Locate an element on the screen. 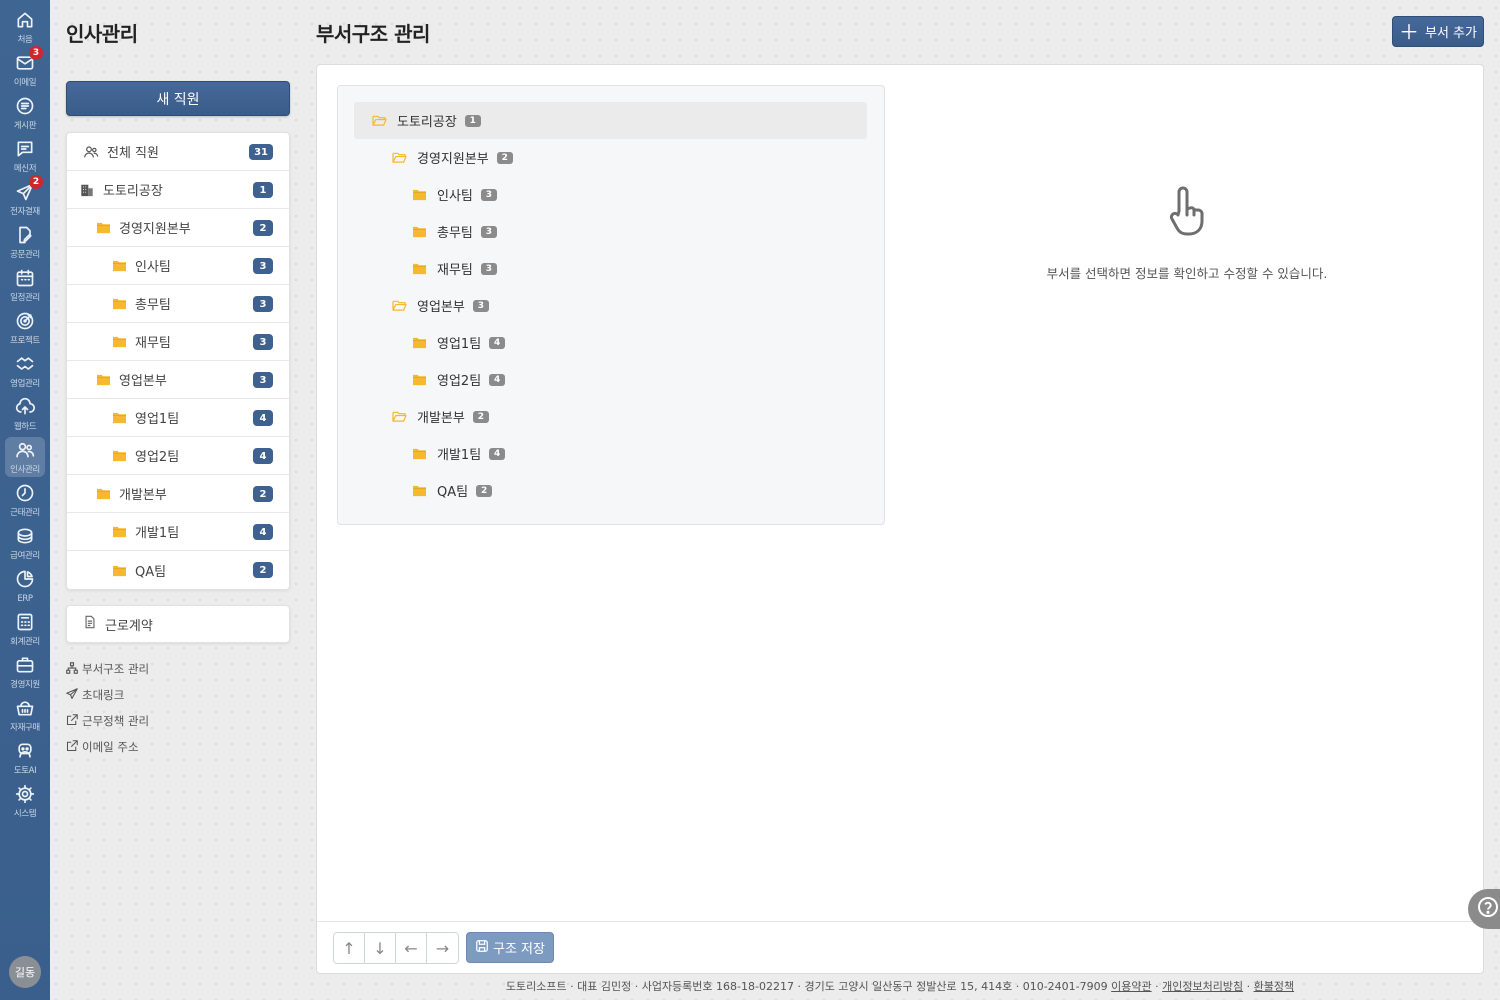 The width and height of the screenshot is (1500, 1000). tree-node: 경영지원본부 2 is located at coordinates (538, 157).